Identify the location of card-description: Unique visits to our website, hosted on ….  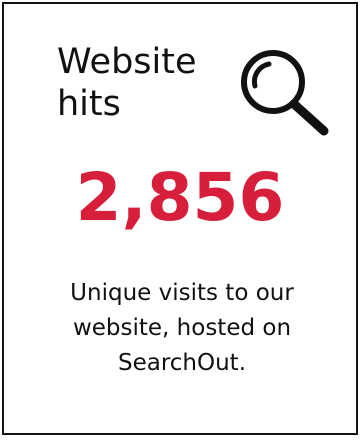
(182, 328).